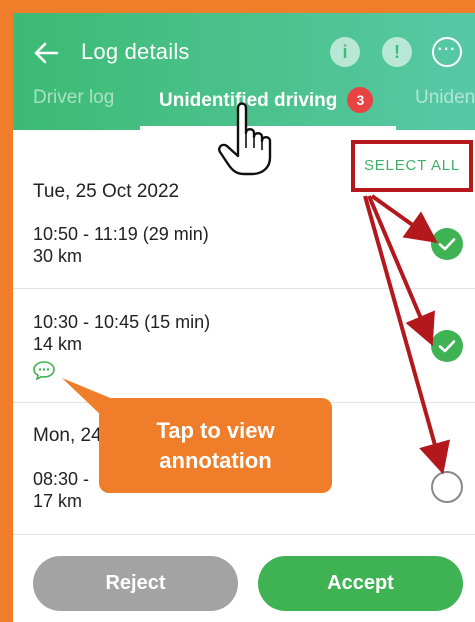  What do you see at coordinates (122, 322) in the screenshot?
I see `entry-time: 10:30 - 10:45 (15 min)` at bounding box center [122, 322].